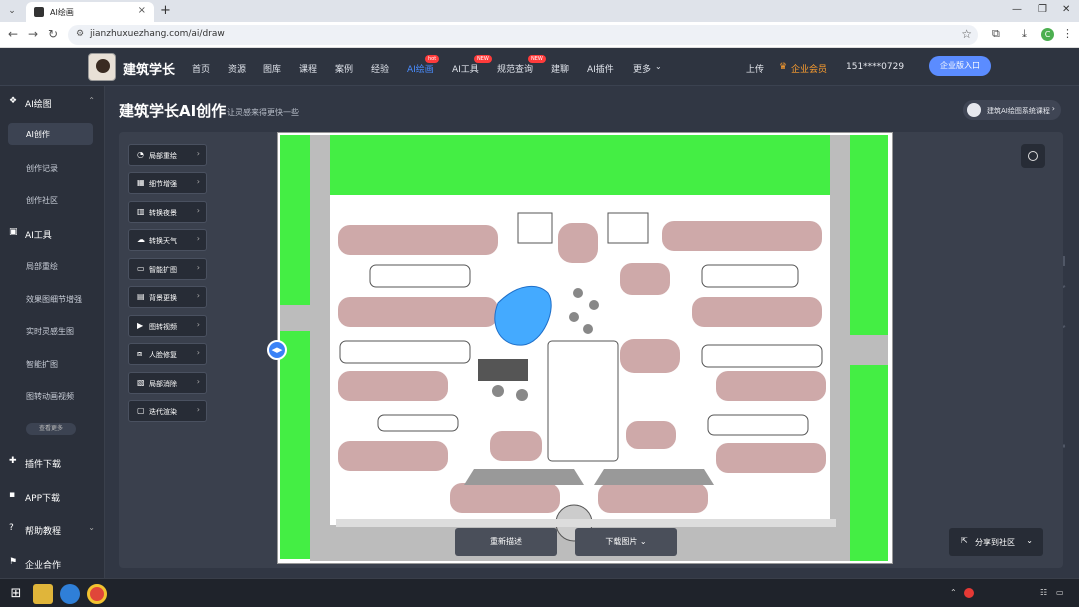 The image size is (1079, 607). What do you see at coordinates (1024, 34) in the screenshot?
I see `download-icon: ⤓` at bounding box center [1024, 34].